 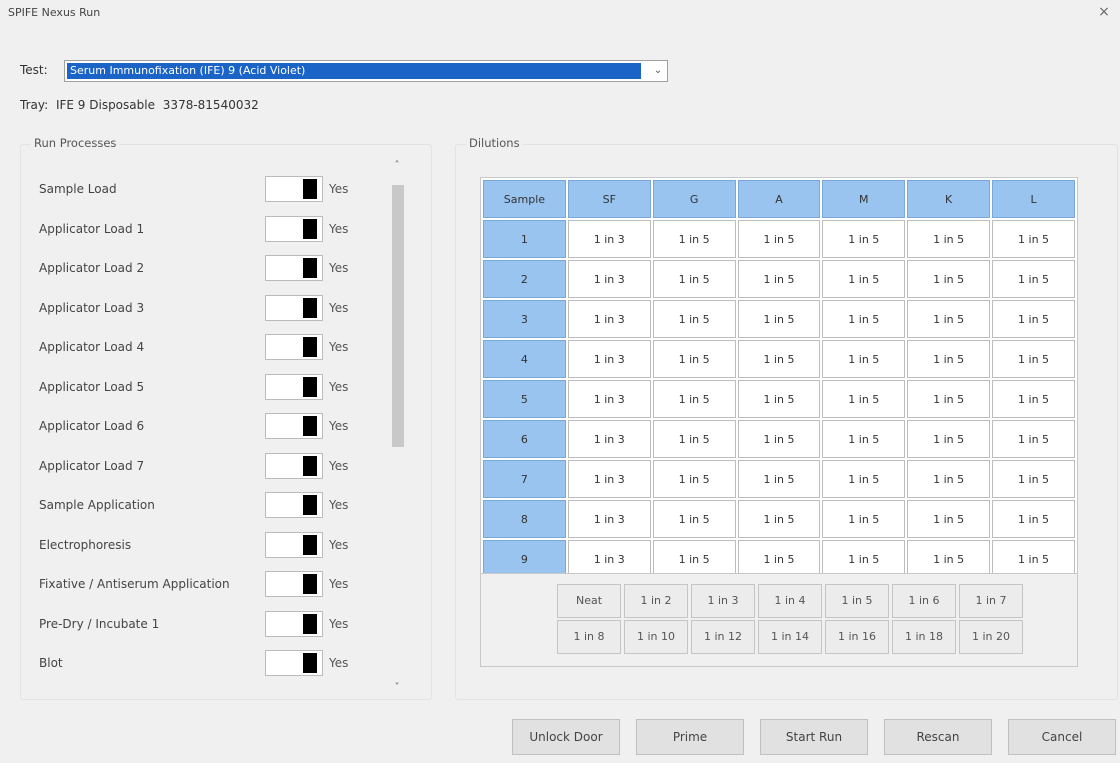 I want to click on cancel-button: Cancel, so click(x=1062, y=737).